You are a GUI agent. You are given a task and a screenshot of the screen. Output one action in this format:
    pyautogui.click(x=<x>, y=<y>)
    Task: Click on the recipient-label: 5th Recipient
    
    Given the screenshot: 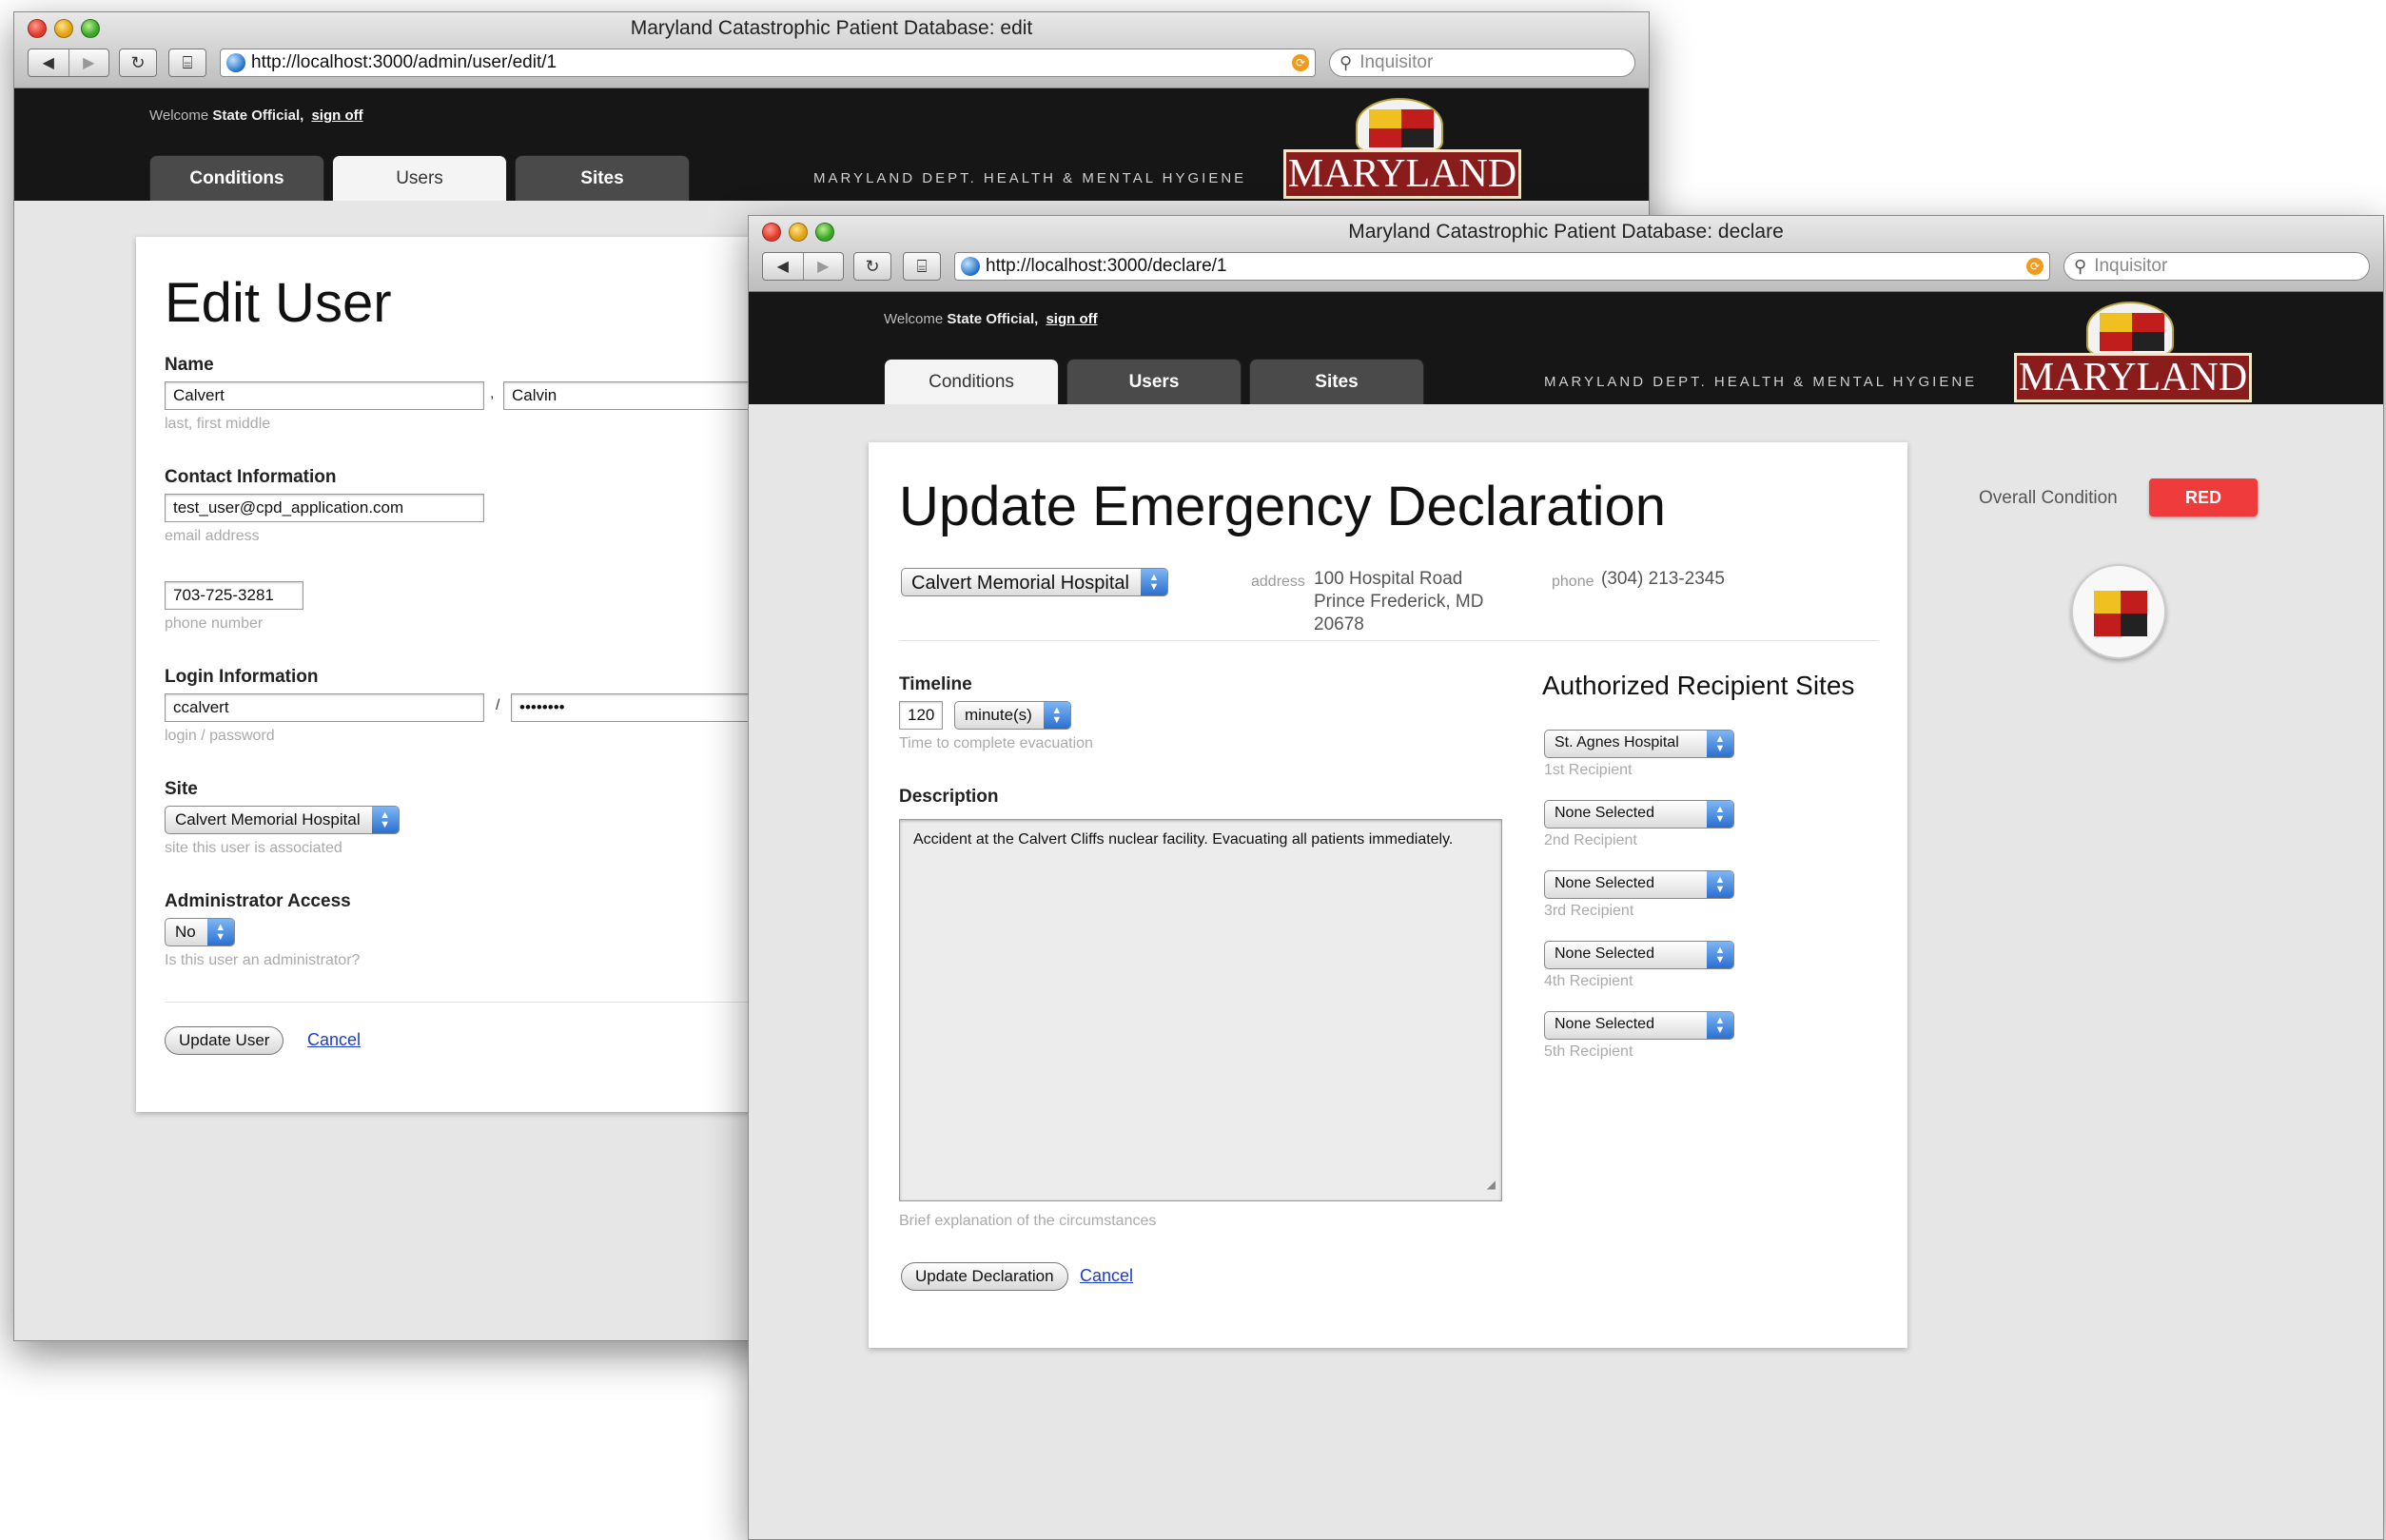 What is the action you would take?
    pyautogui.click(x=1588, y=1051)
    